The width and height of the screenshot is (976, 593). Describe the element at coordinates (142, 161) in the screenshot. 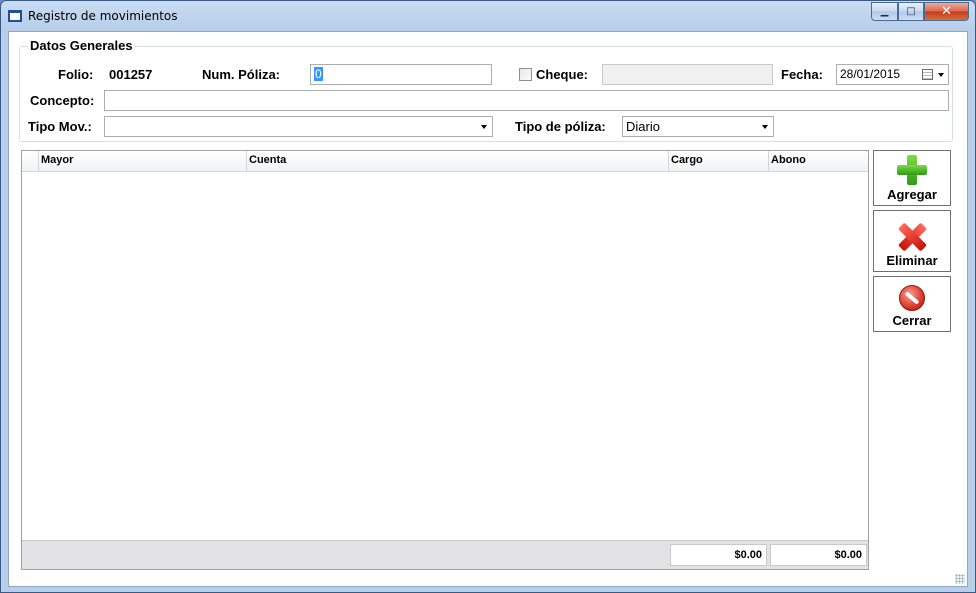

I see `column-header-mayor: Mayor` at that location.